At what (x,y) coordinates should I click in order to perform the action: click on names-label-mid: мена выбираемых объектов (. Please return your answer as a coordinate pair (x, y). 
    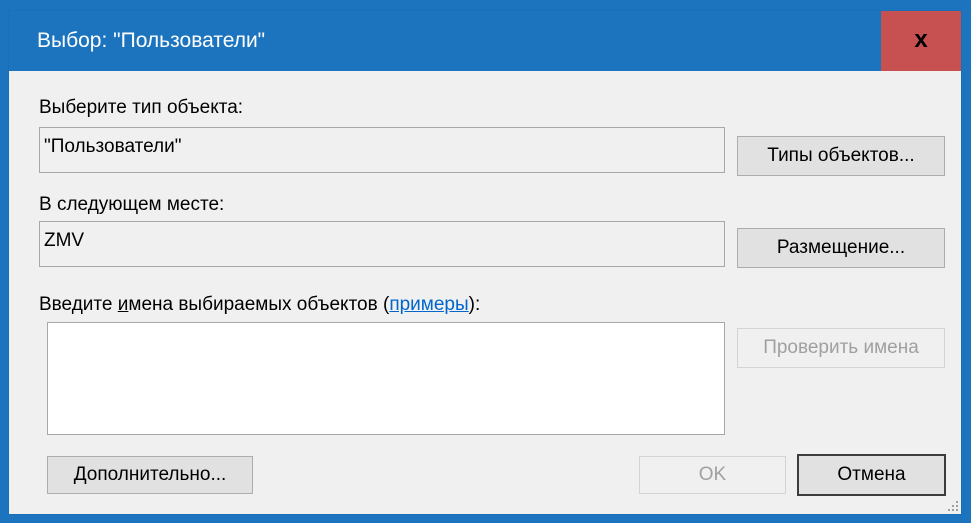
    Looking at the image, I should click on (259, 304).